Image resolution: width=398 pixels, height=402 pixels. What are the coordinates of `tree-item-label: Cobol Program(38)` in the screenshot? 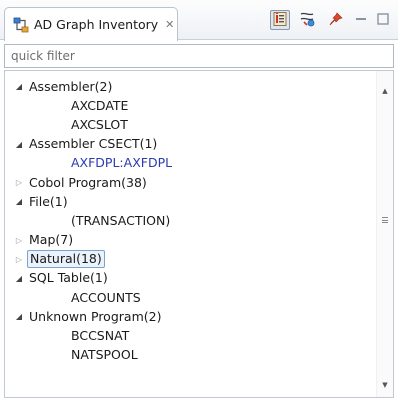 It's located at (88, 182).